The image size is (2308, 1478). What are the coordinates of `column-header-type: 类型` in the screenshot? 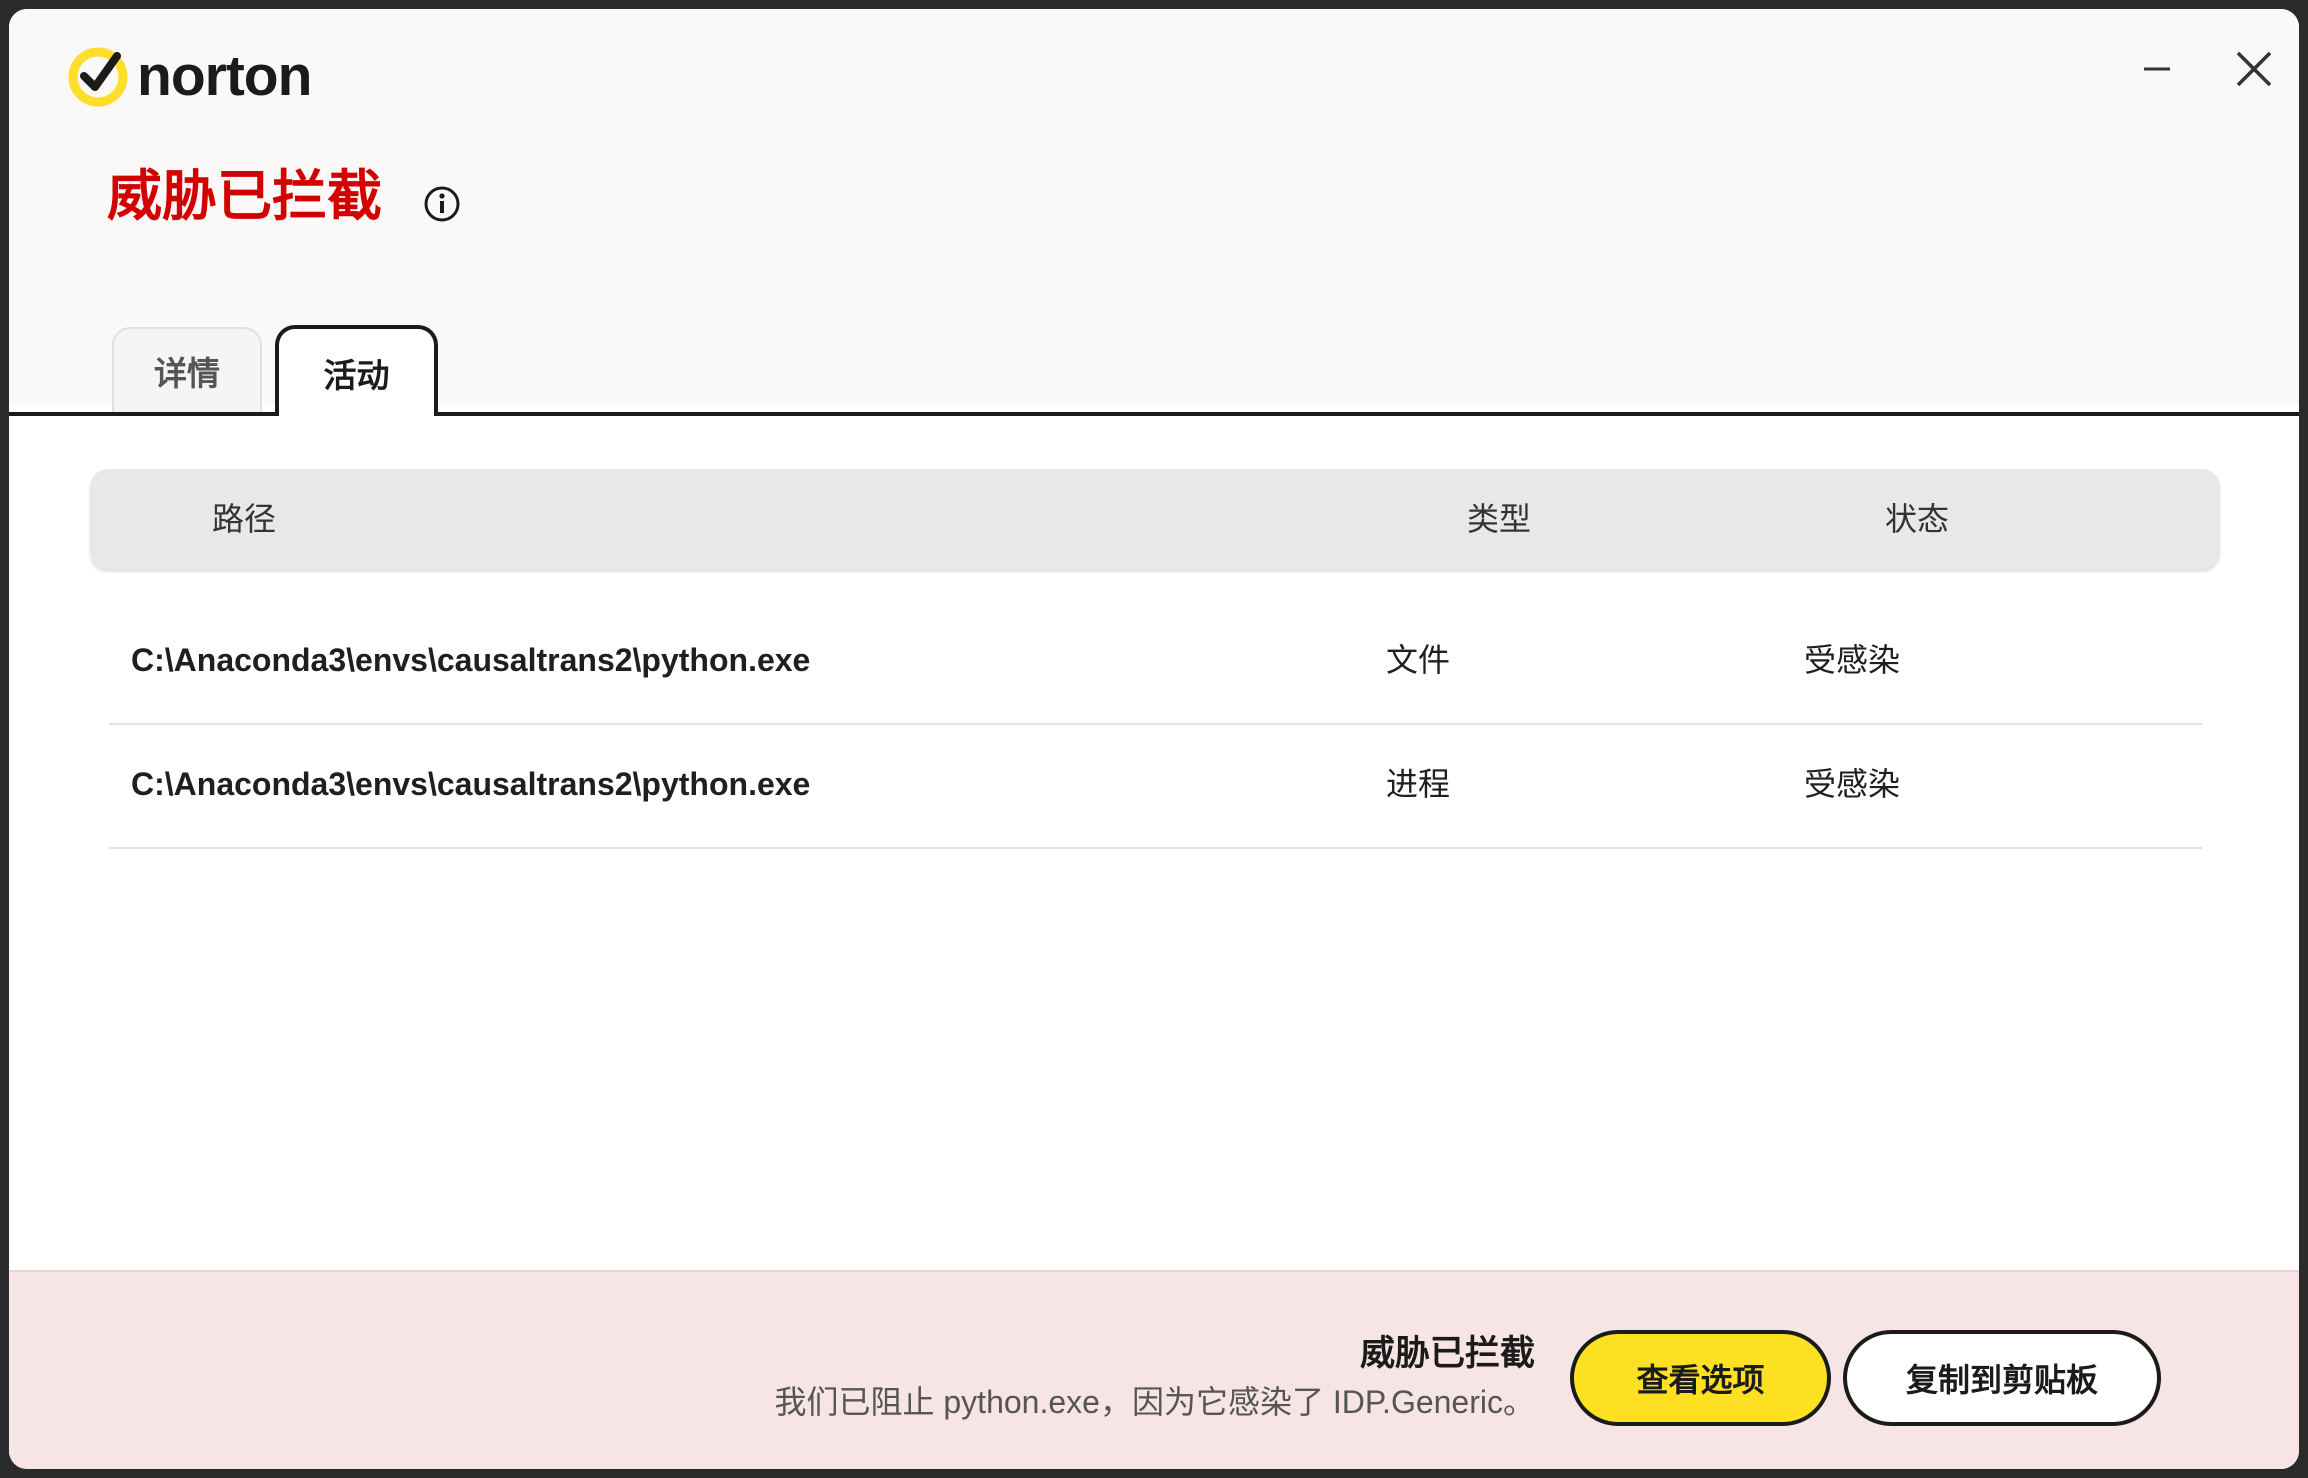 It's located at (1499, 519).